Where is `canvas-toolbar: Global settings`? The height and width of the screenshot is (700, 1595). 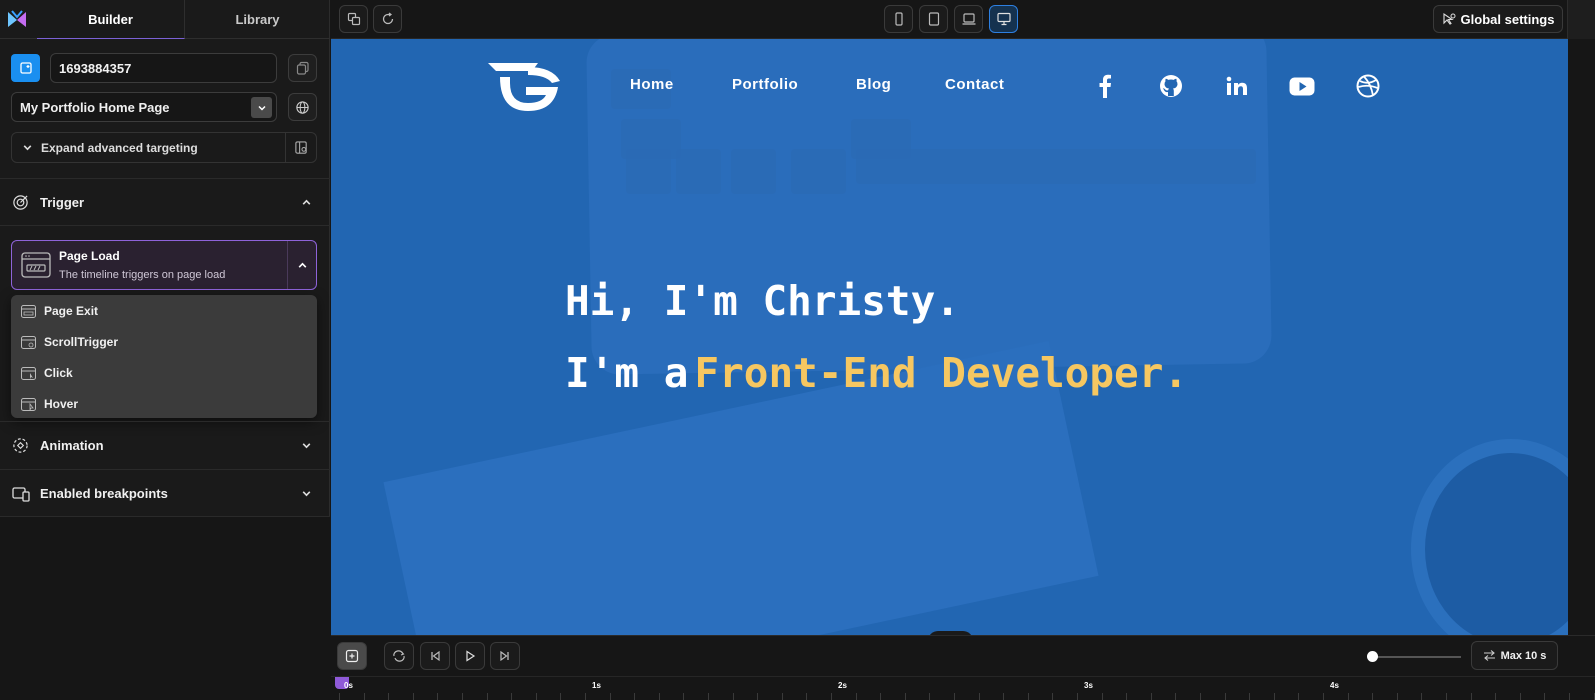
canvas-toolbar: Global settings is located at coordinates (963, 19).